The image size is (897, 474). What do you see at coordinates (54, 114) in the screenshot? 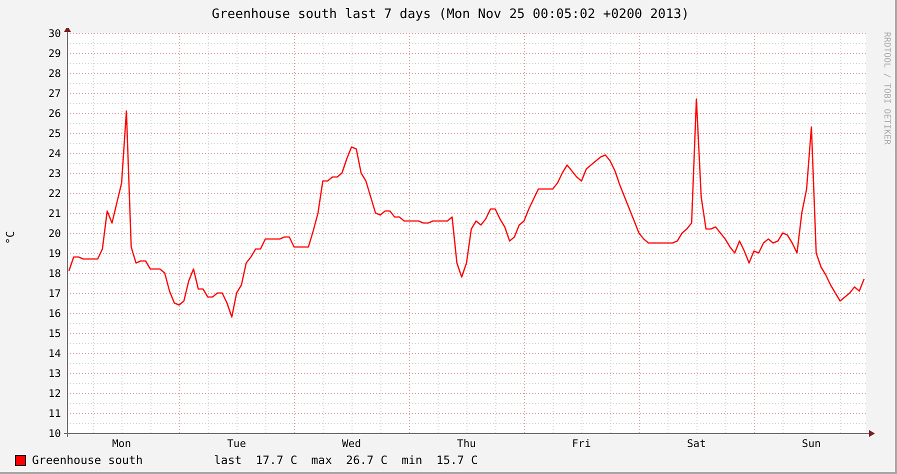
I see `y-tick-label: 26` at bounding box center [54, 114].